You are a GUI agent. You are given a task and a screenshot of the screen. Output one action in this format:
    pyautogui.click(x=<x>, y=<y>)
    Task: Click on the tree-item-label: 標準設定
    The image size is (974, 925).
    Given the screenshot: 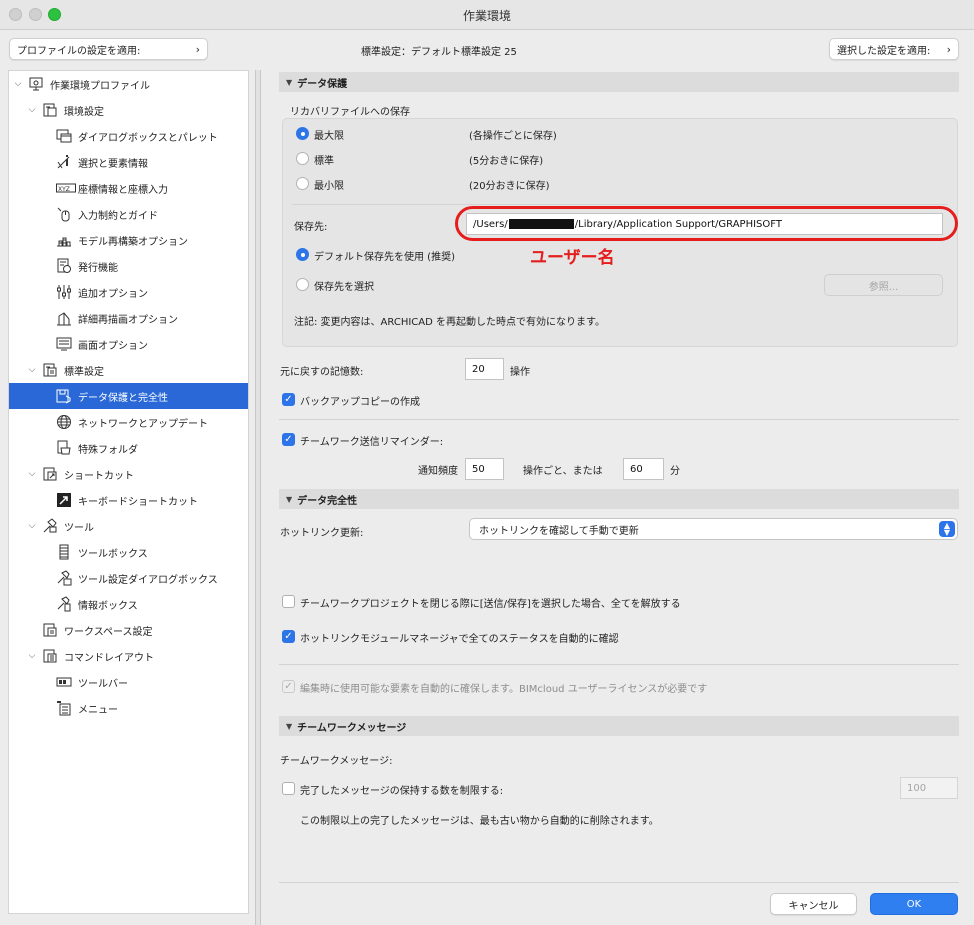 What is the action you would take?
    pyautogui.click(x=84, y=372)
    